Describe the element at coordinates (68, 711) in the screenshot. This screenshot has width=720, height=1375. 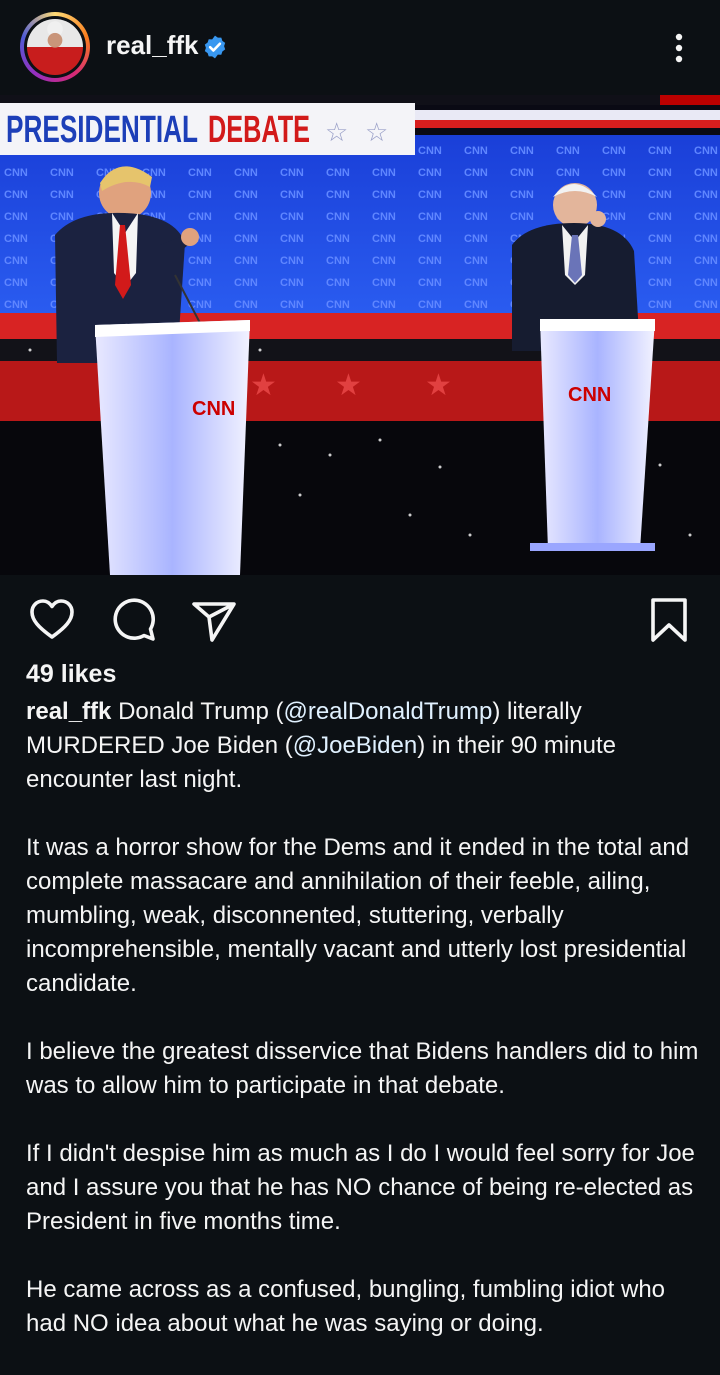
I see `caption-username: real_ffk` at that location.